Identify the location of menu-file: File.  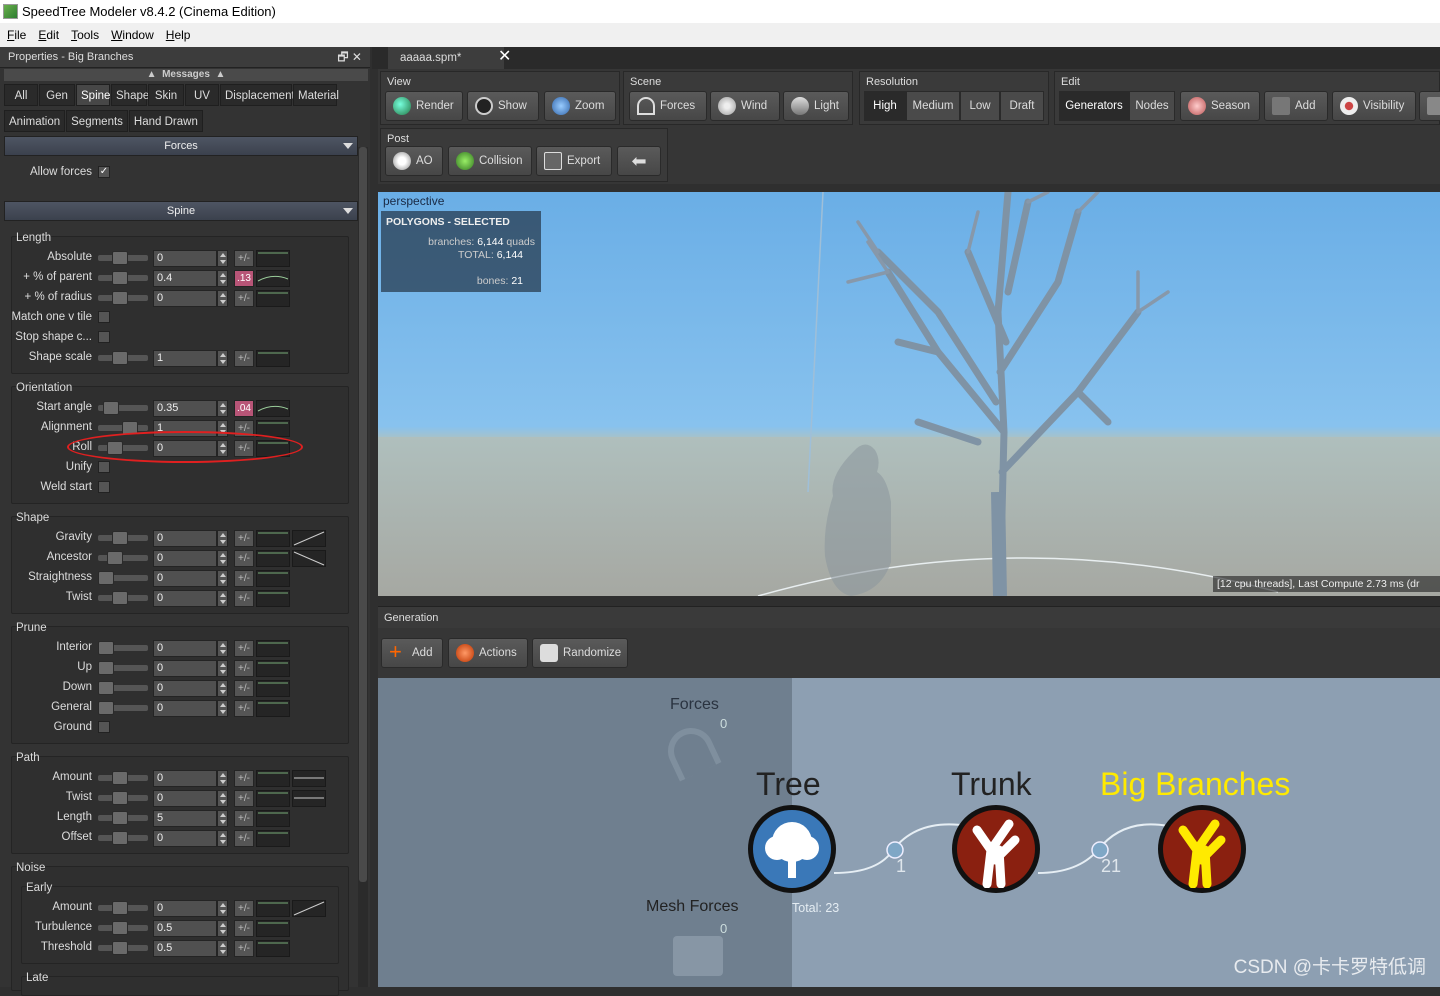
(15, 35).